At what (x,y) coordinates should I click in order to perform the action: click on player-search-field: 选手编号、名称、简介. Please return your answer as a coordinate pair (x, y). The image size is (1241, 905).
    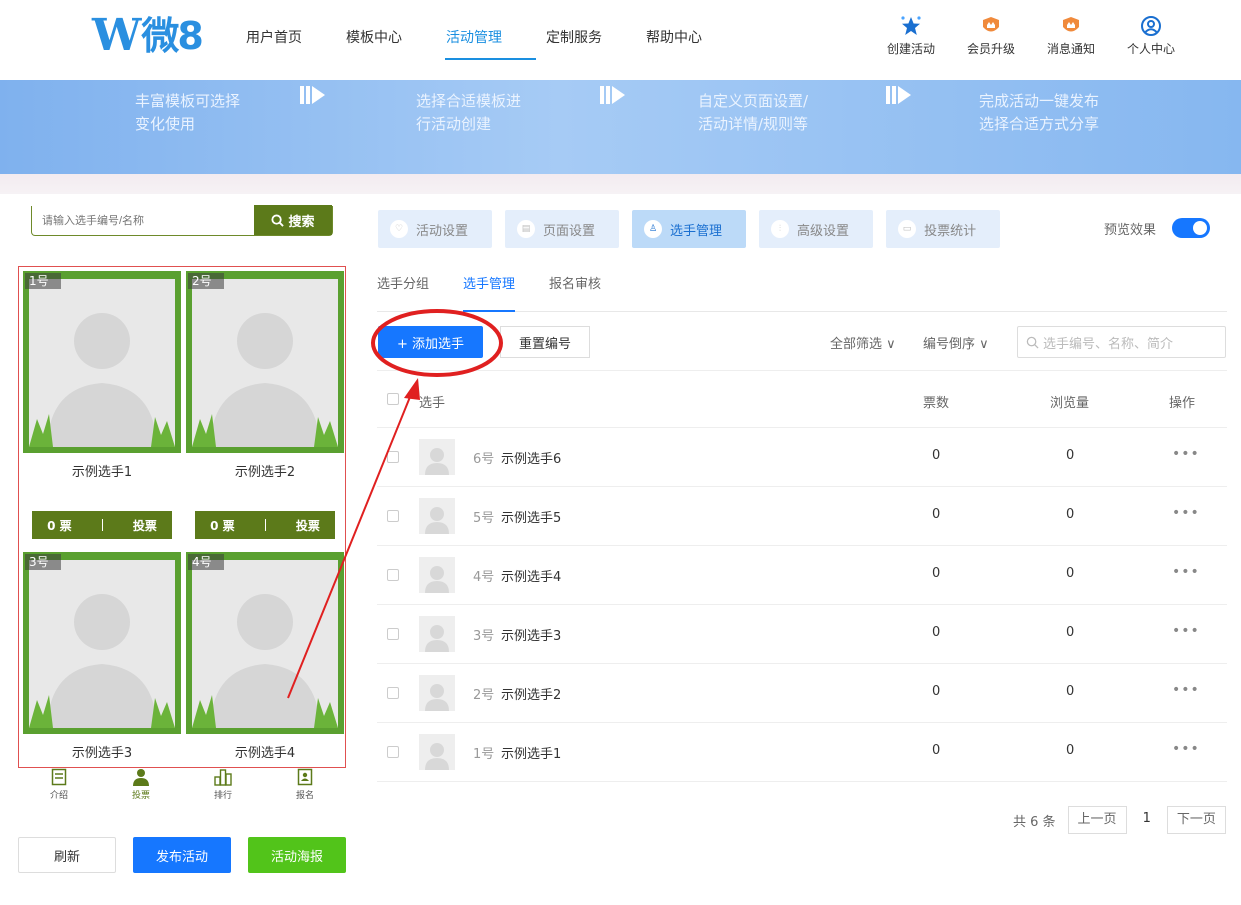
    Looking at the image, I should click on (1121, 342).